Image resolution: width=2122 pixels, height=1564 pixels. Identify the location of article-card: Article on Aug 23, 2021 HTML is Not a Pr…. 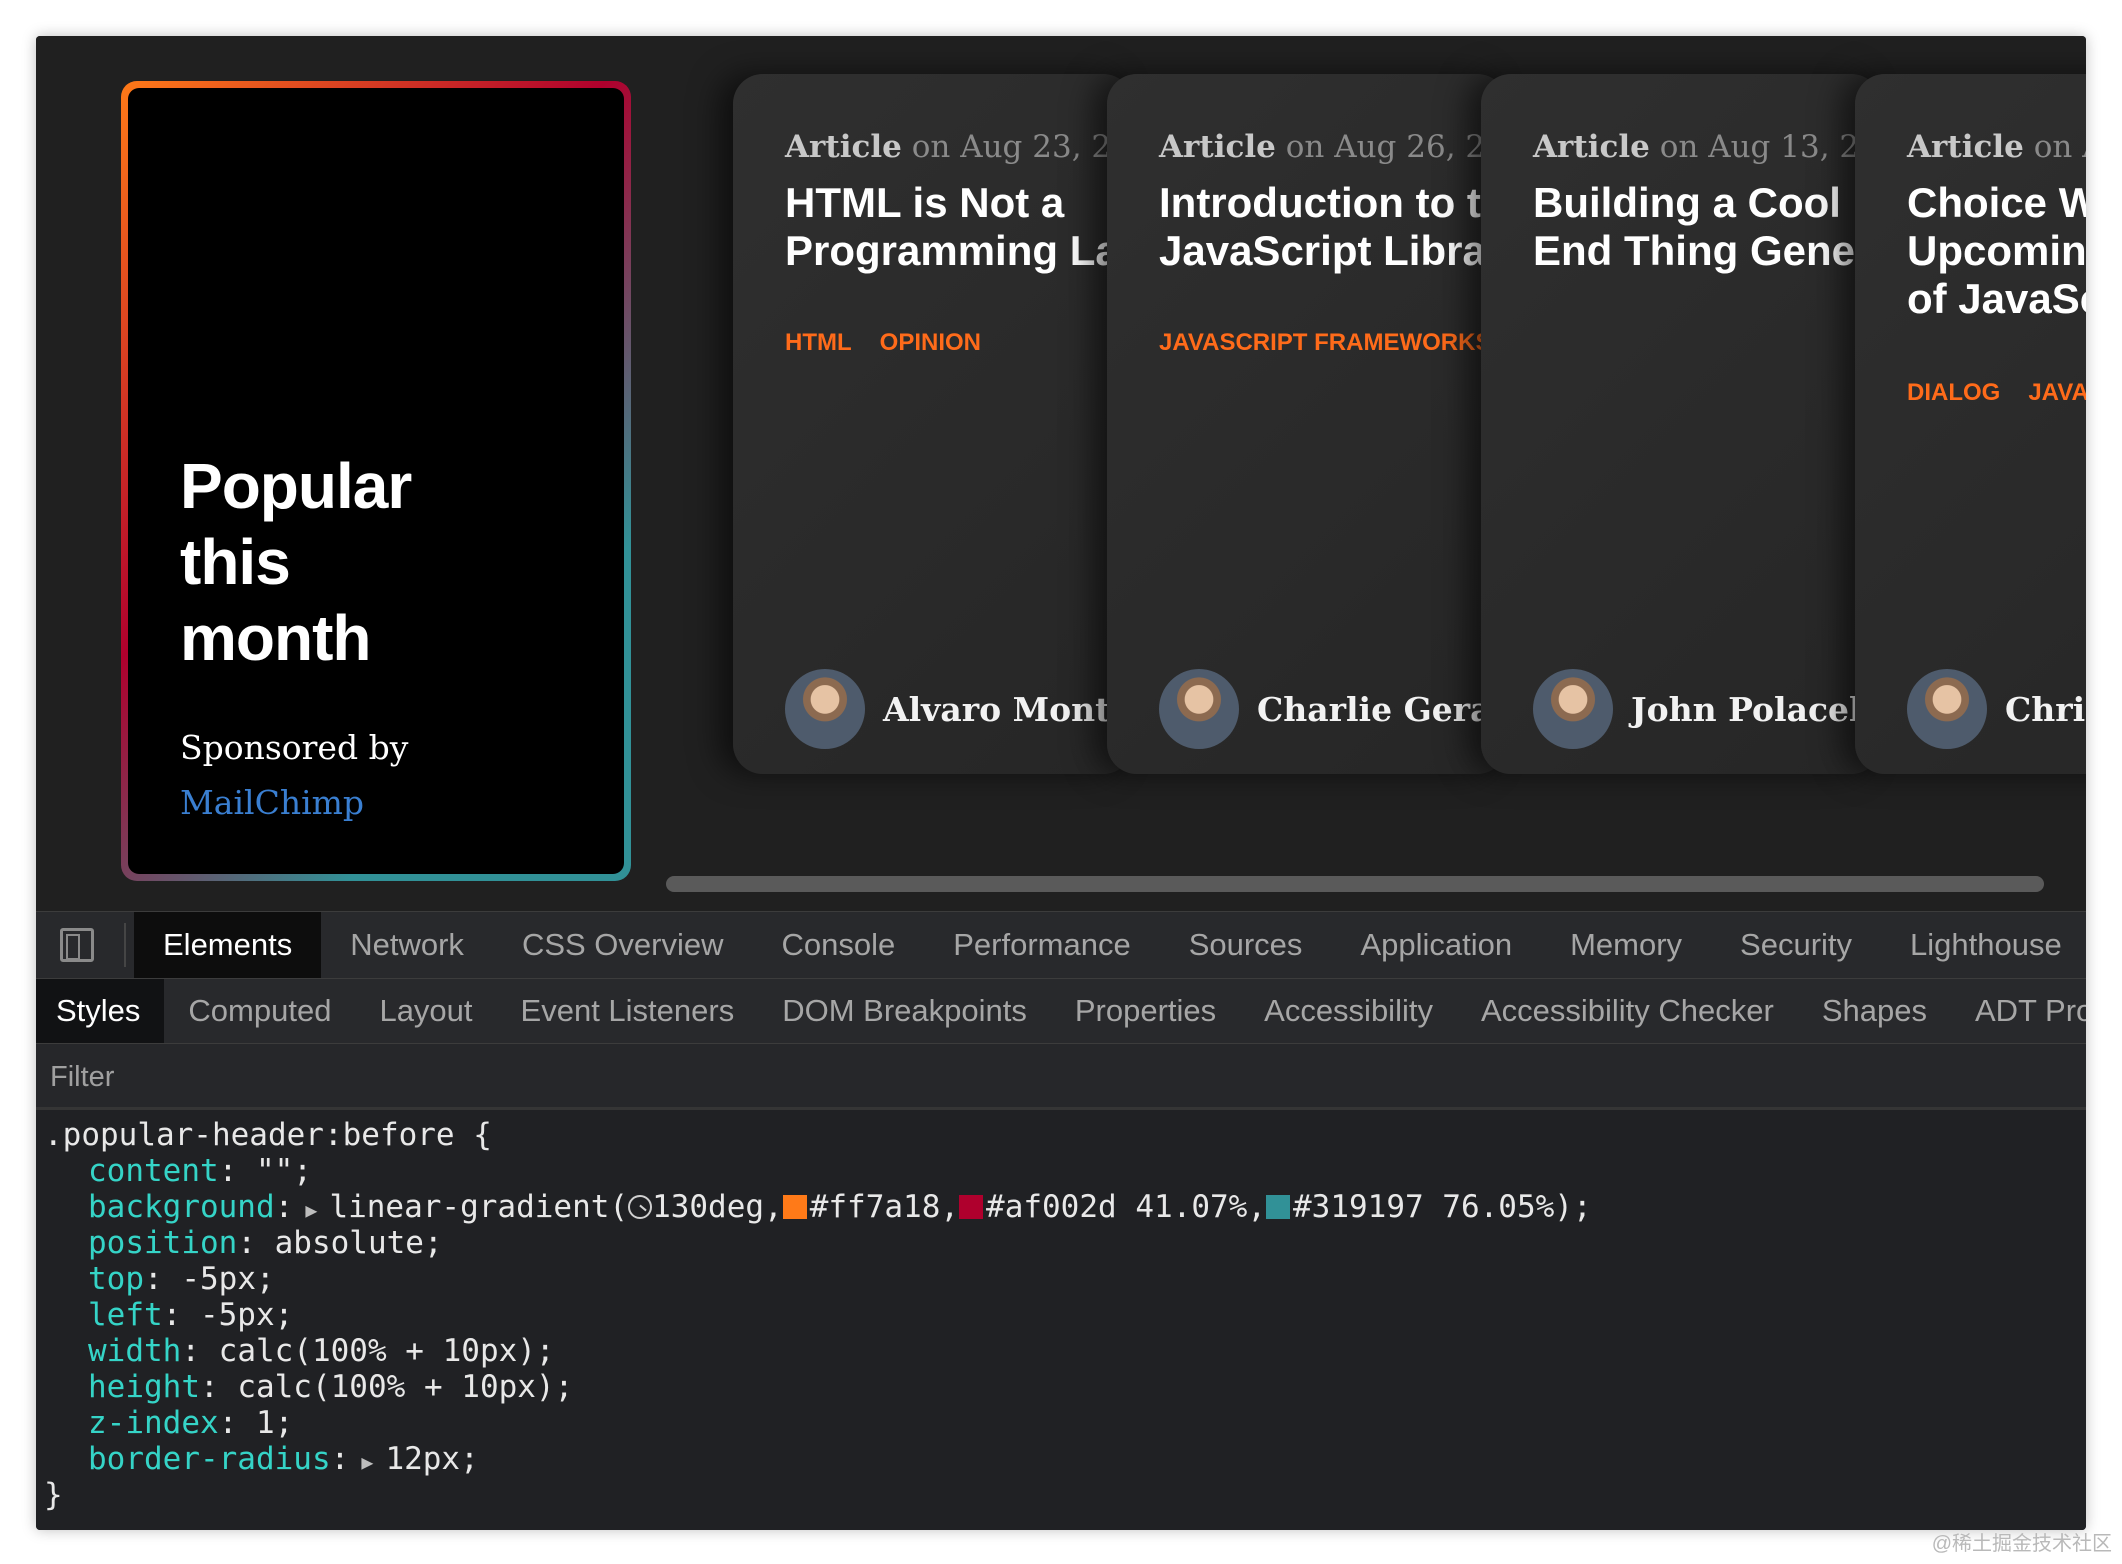
(933, 424).